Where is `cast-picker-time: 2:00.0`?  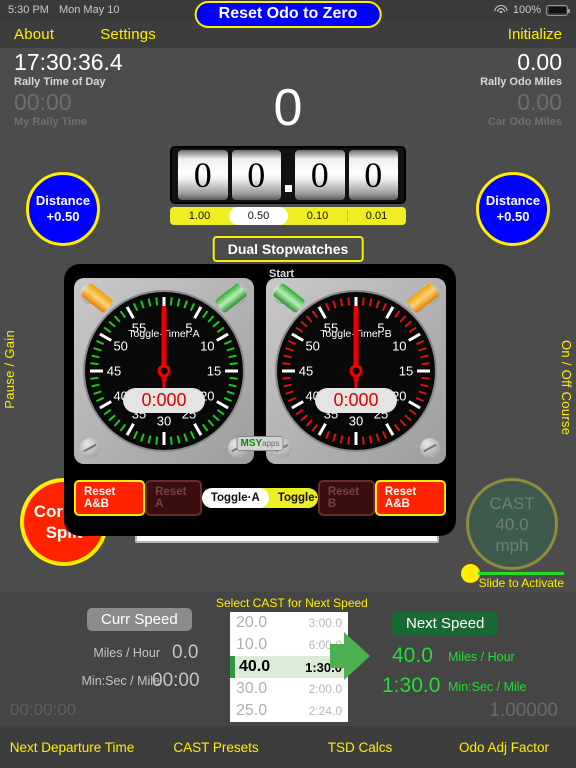
cast-picker-time: 2:00.0 is located at coordinates (325, 689).